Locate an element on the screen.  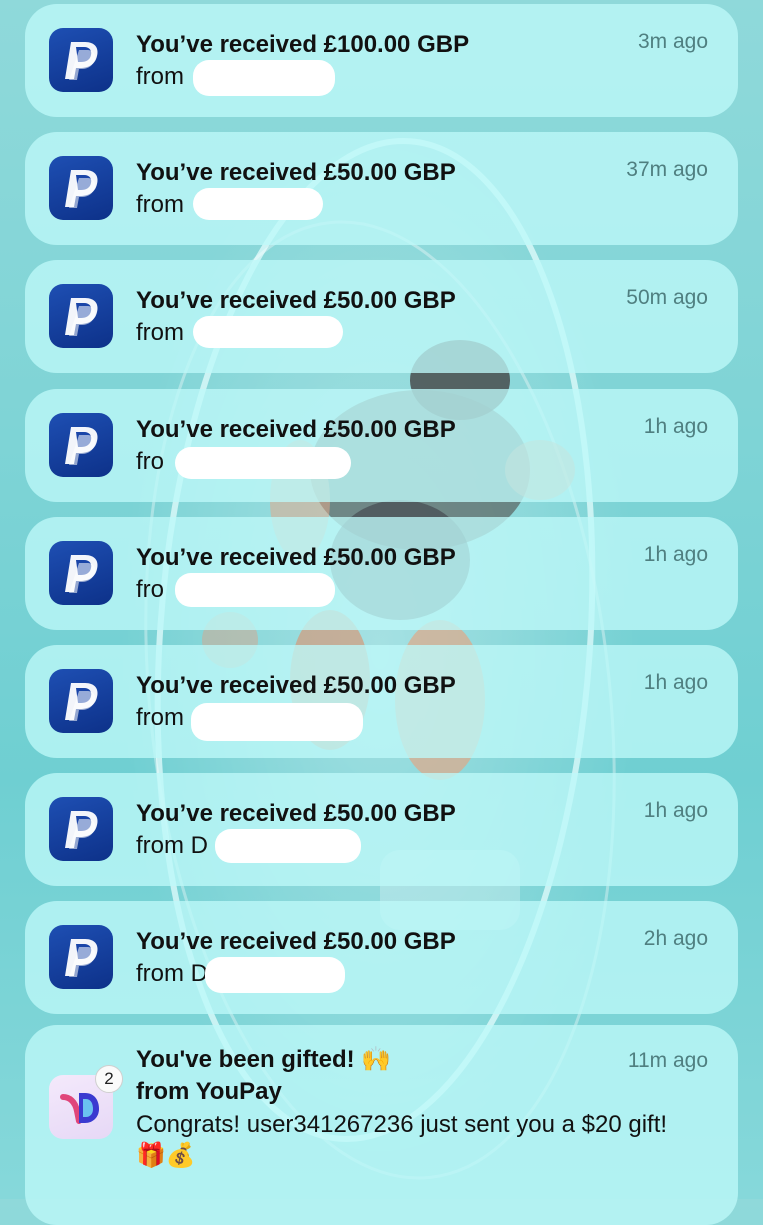
notification-count-badge: 2 is located at coordinates (109, 1079).